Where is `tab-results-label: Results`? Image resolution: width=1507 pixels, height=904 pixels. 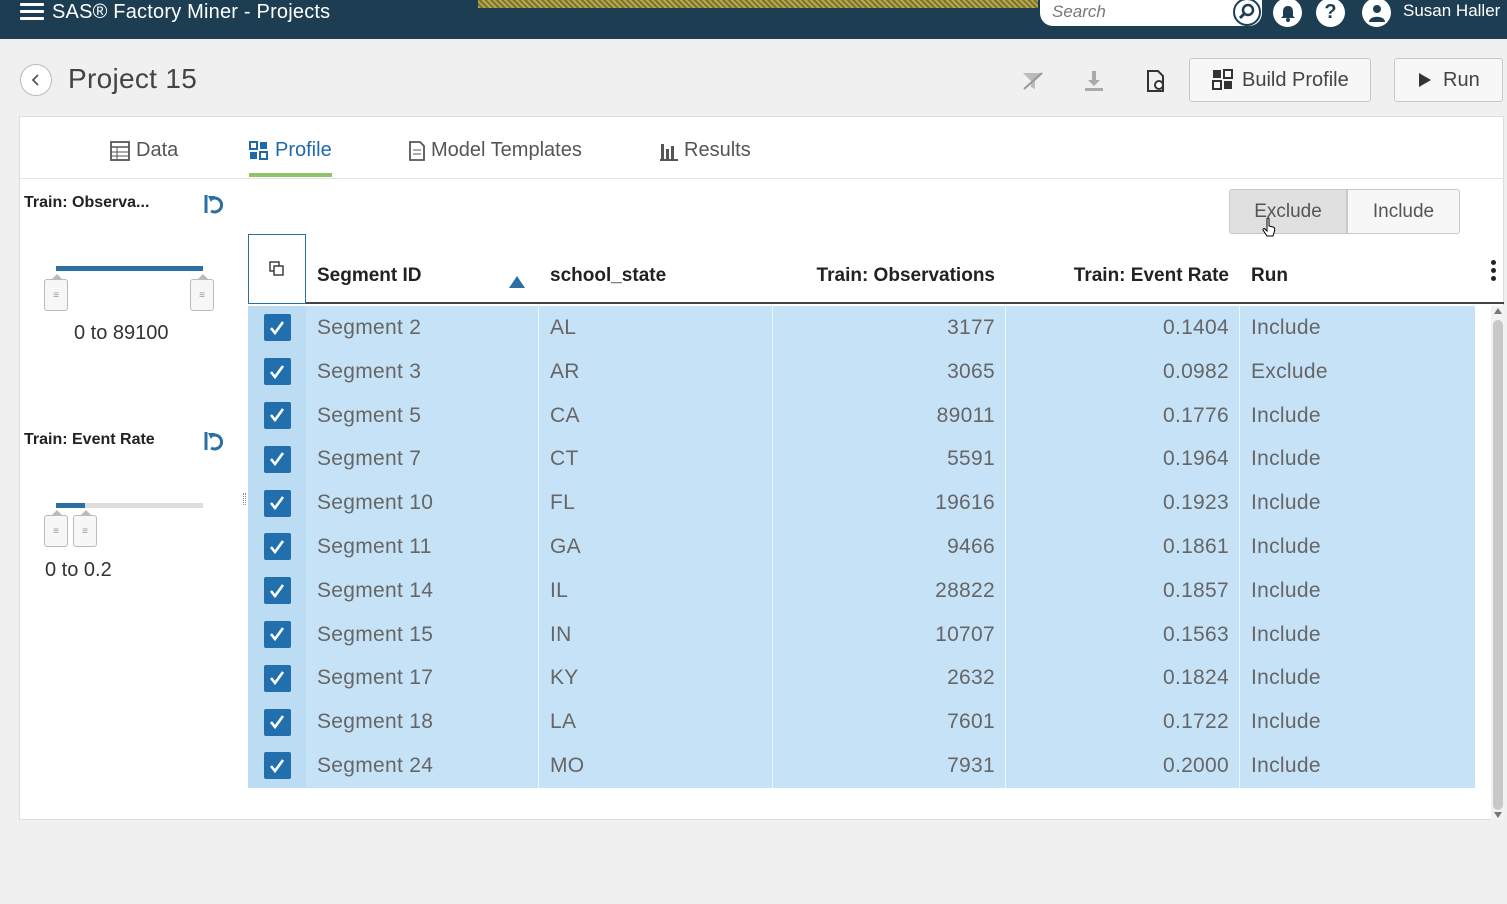 tab-results-label: Results is located at coordinates (717, 150).